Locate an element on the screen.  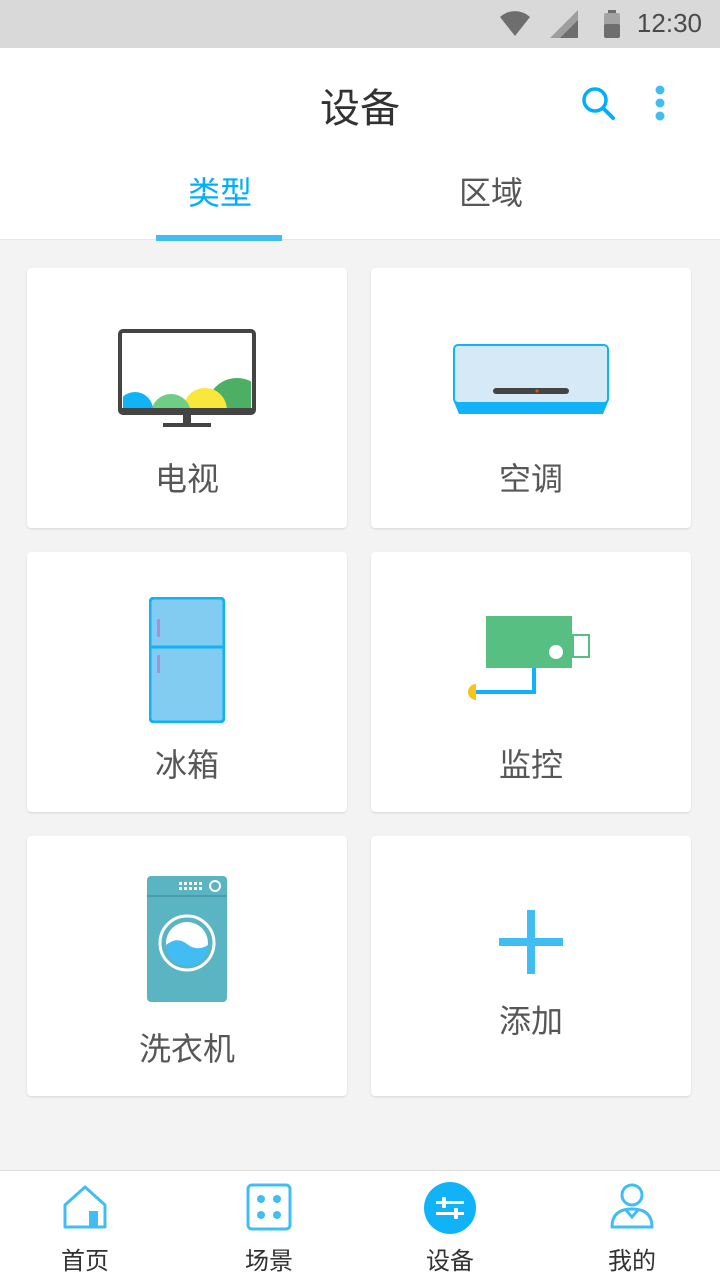
bottom-nav: 首页 场景 设备 我的 is located at coordinates (360, 1225).